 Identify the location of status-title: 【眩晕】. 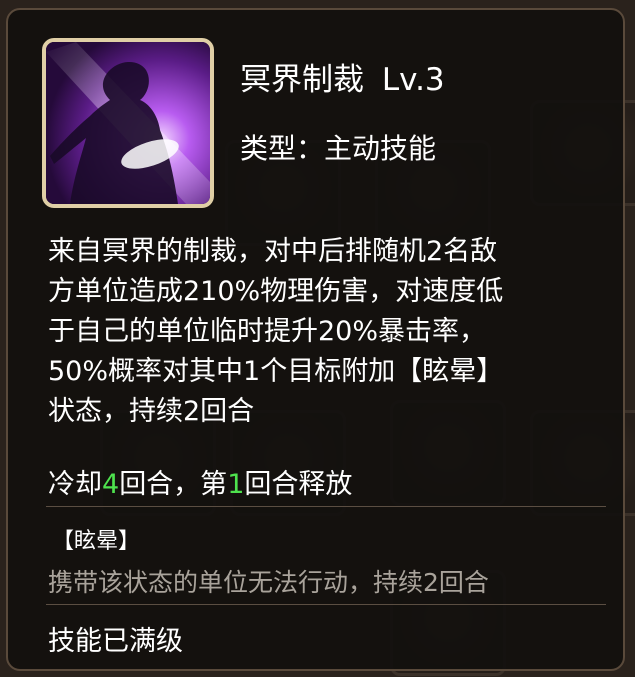
(96, 541).